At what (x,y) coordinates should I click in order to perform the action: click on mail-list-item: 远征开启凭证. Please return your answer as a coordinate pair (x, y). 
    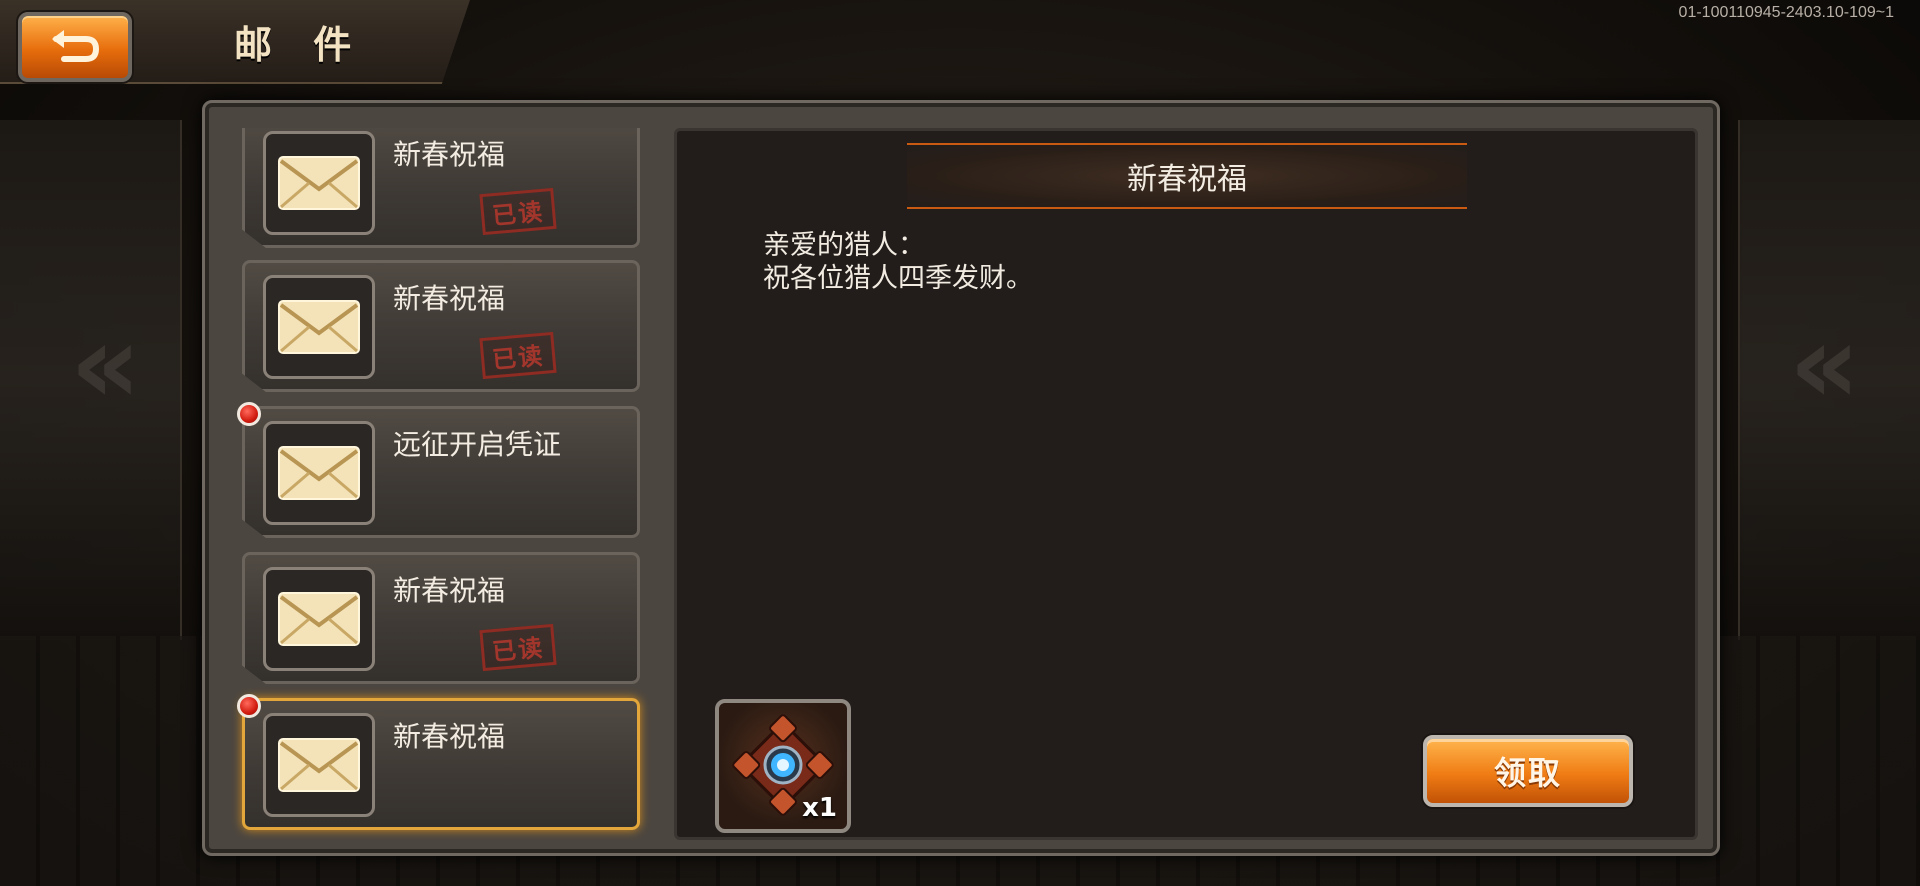
    Looking at the image, I should click on (441, 472).